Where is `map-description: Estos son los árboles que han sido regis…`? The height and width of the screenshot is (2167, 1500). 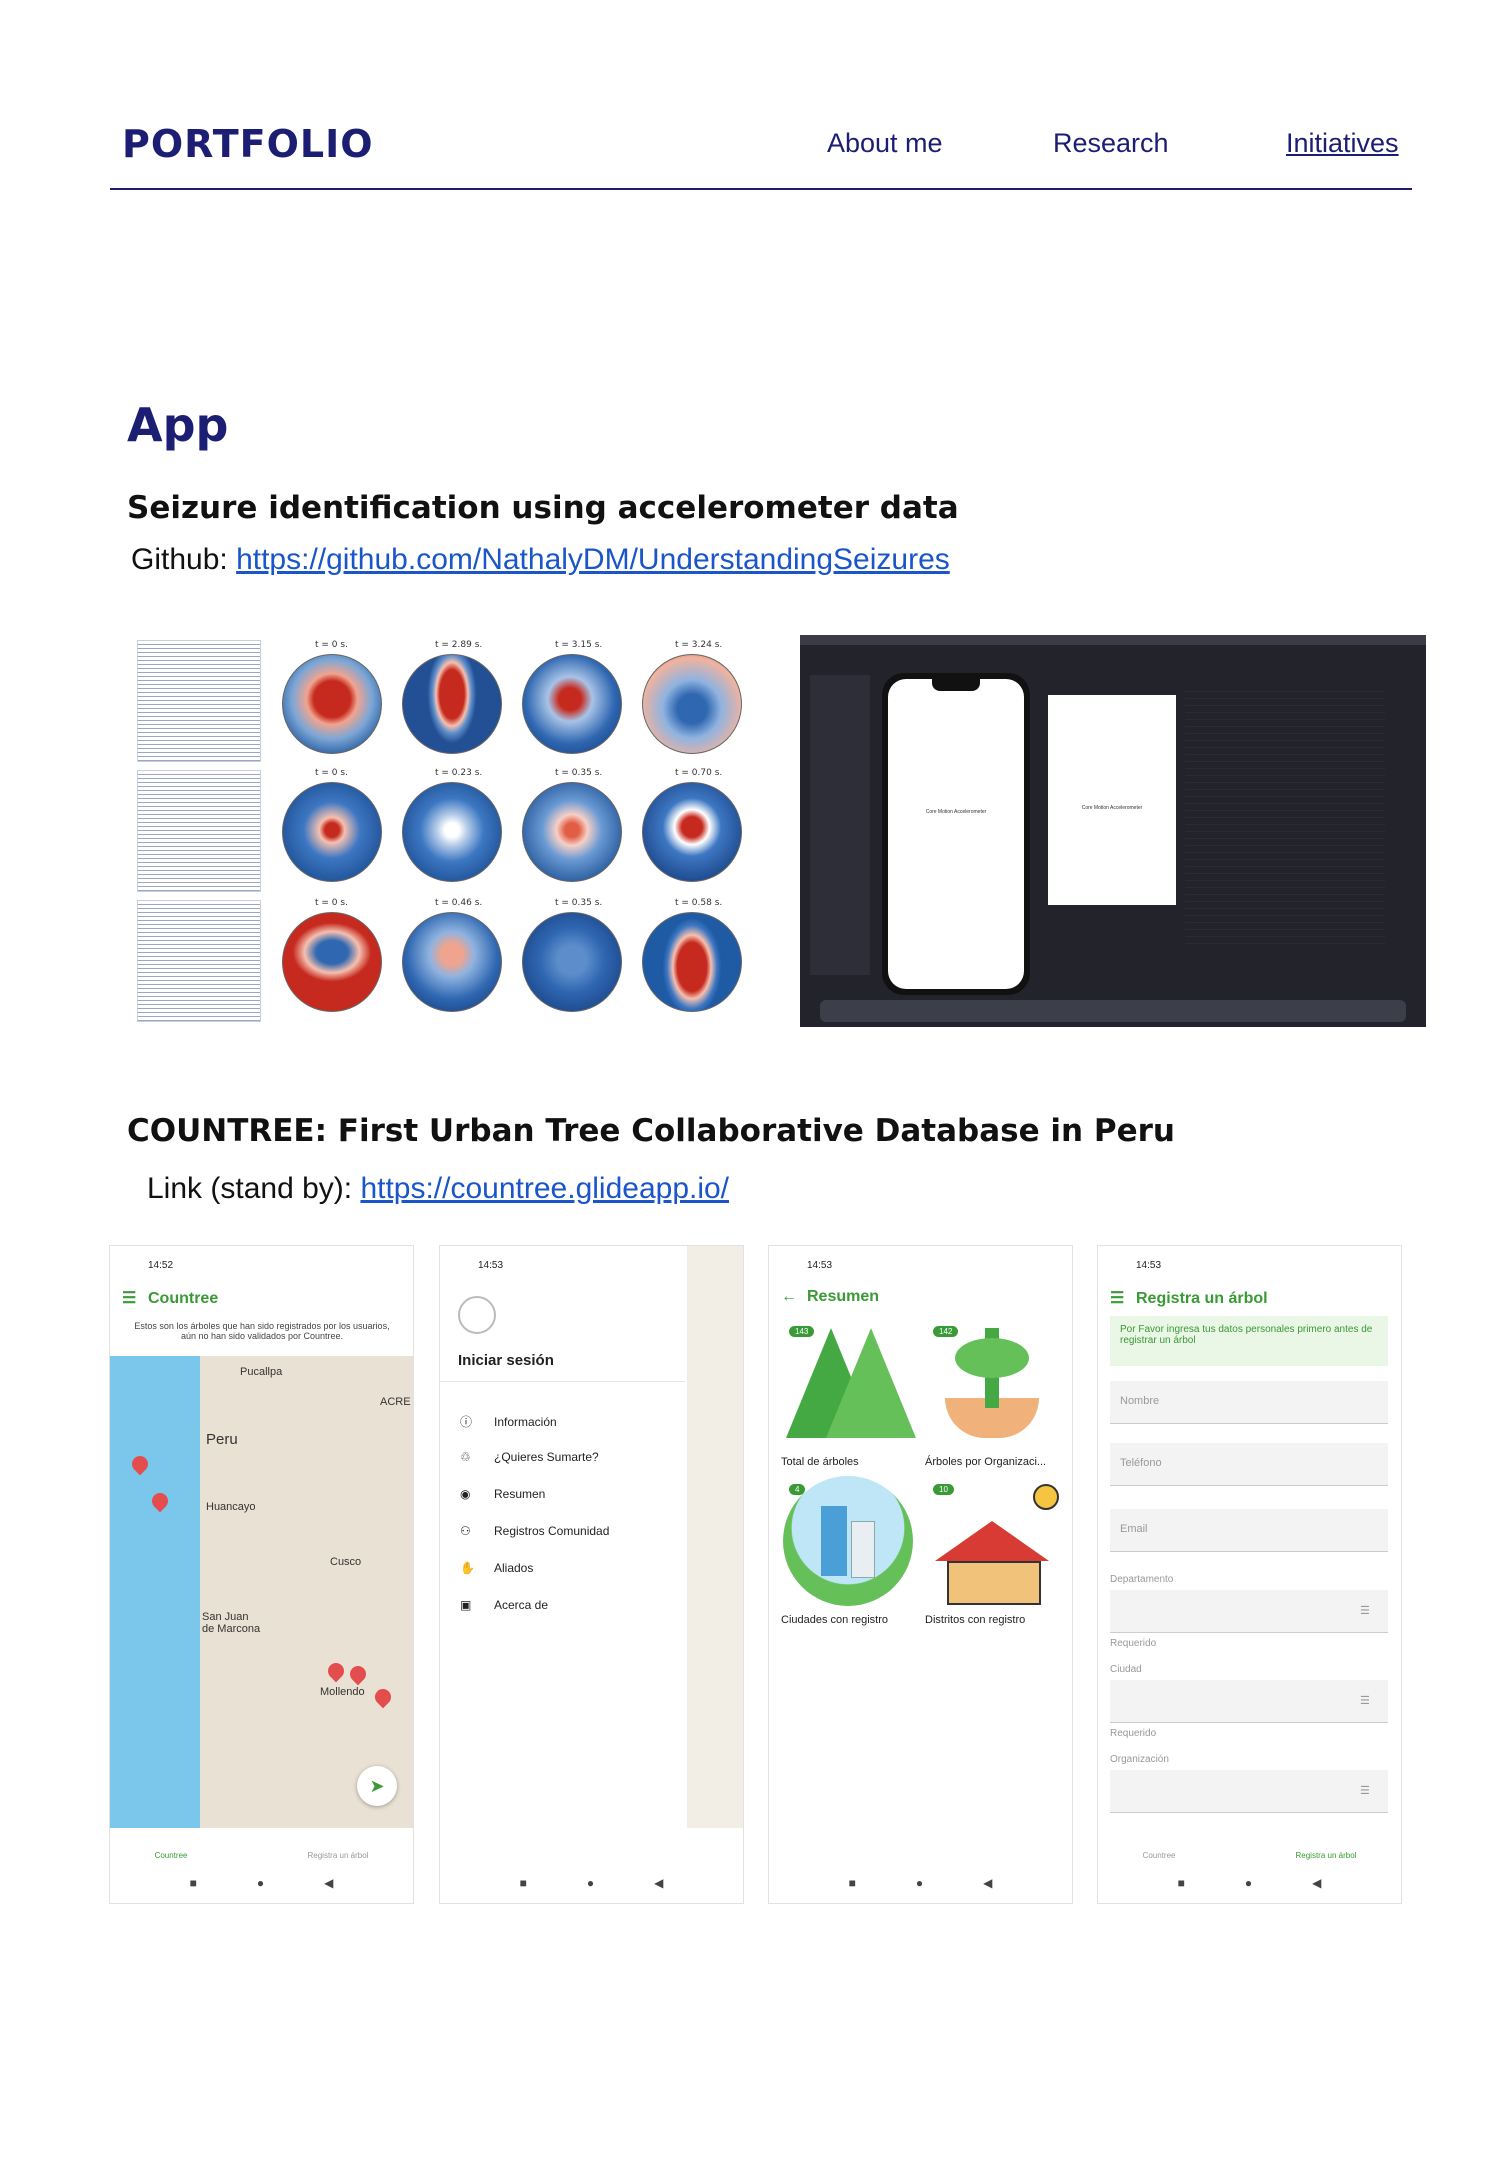
map-description: Estos son los árboles que han sido regis… is located at coordinates (262, 1331).